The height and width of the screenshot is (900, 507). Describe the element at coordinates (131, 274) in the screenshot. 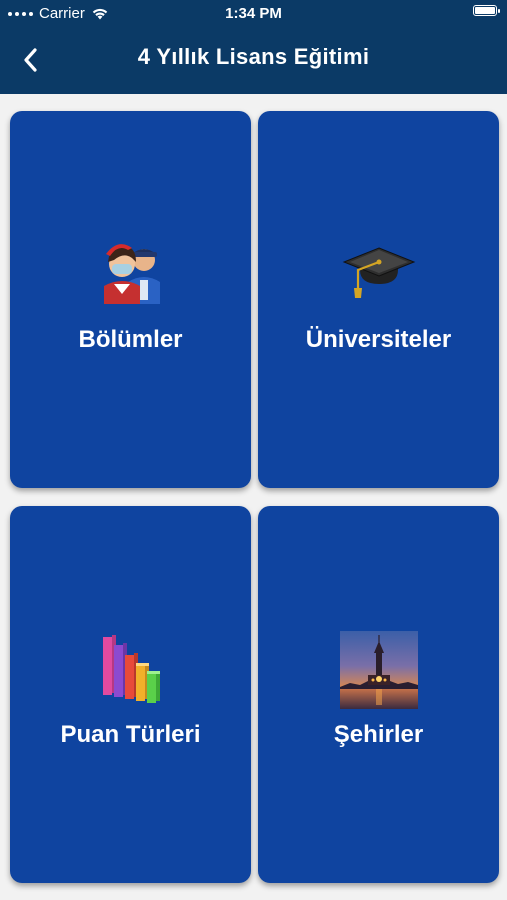

I see `people-icon` at that location.